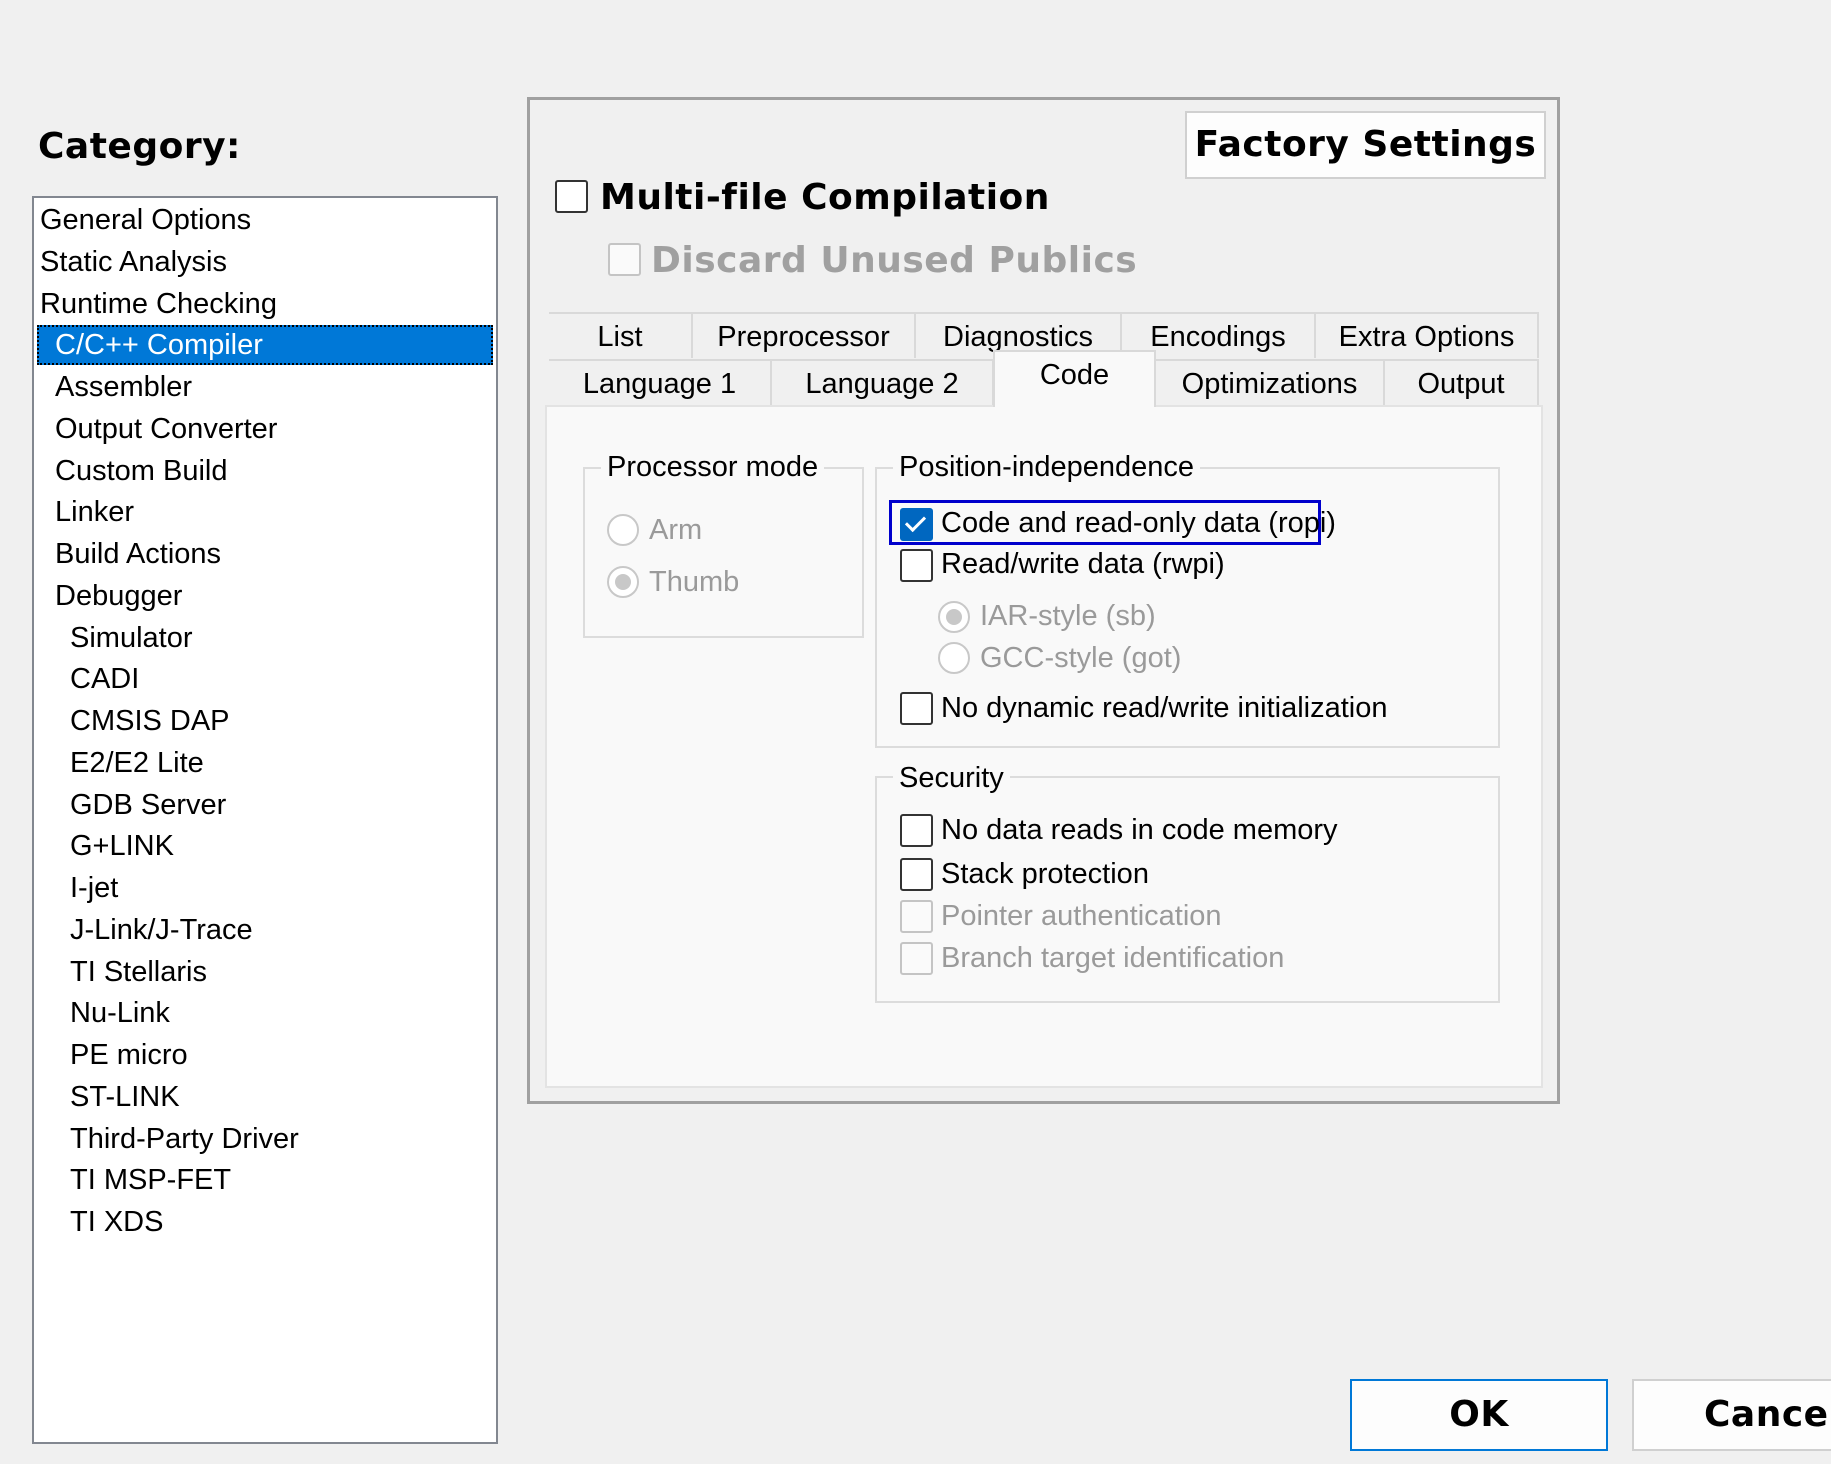 The width and height of the screenshot is (1831, 1464). I want to click on ropi-label: Code and read-only data (ropi), so click(1138, 523).